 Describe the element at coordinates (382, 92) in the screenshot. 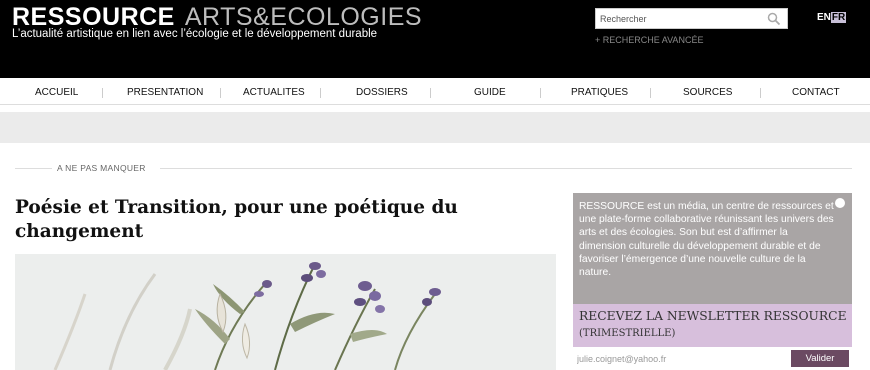

I see `nav-item-dossiers: DOSSIERS` at that location.